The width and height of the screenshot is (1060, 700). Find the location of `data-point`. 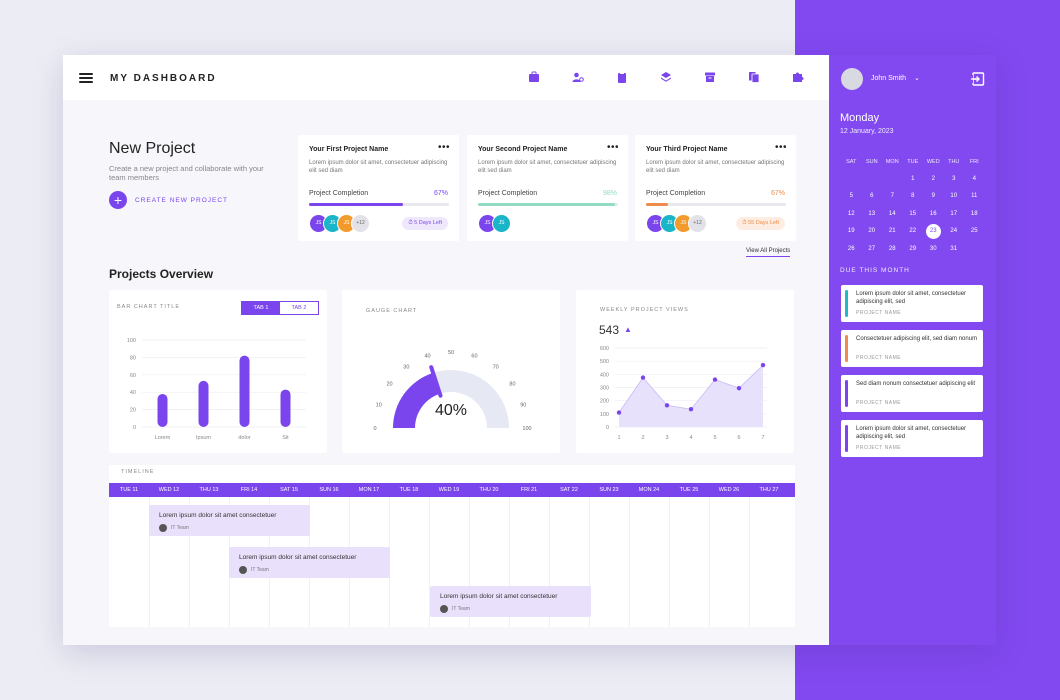

data-point is located at coordinates (739, 388).